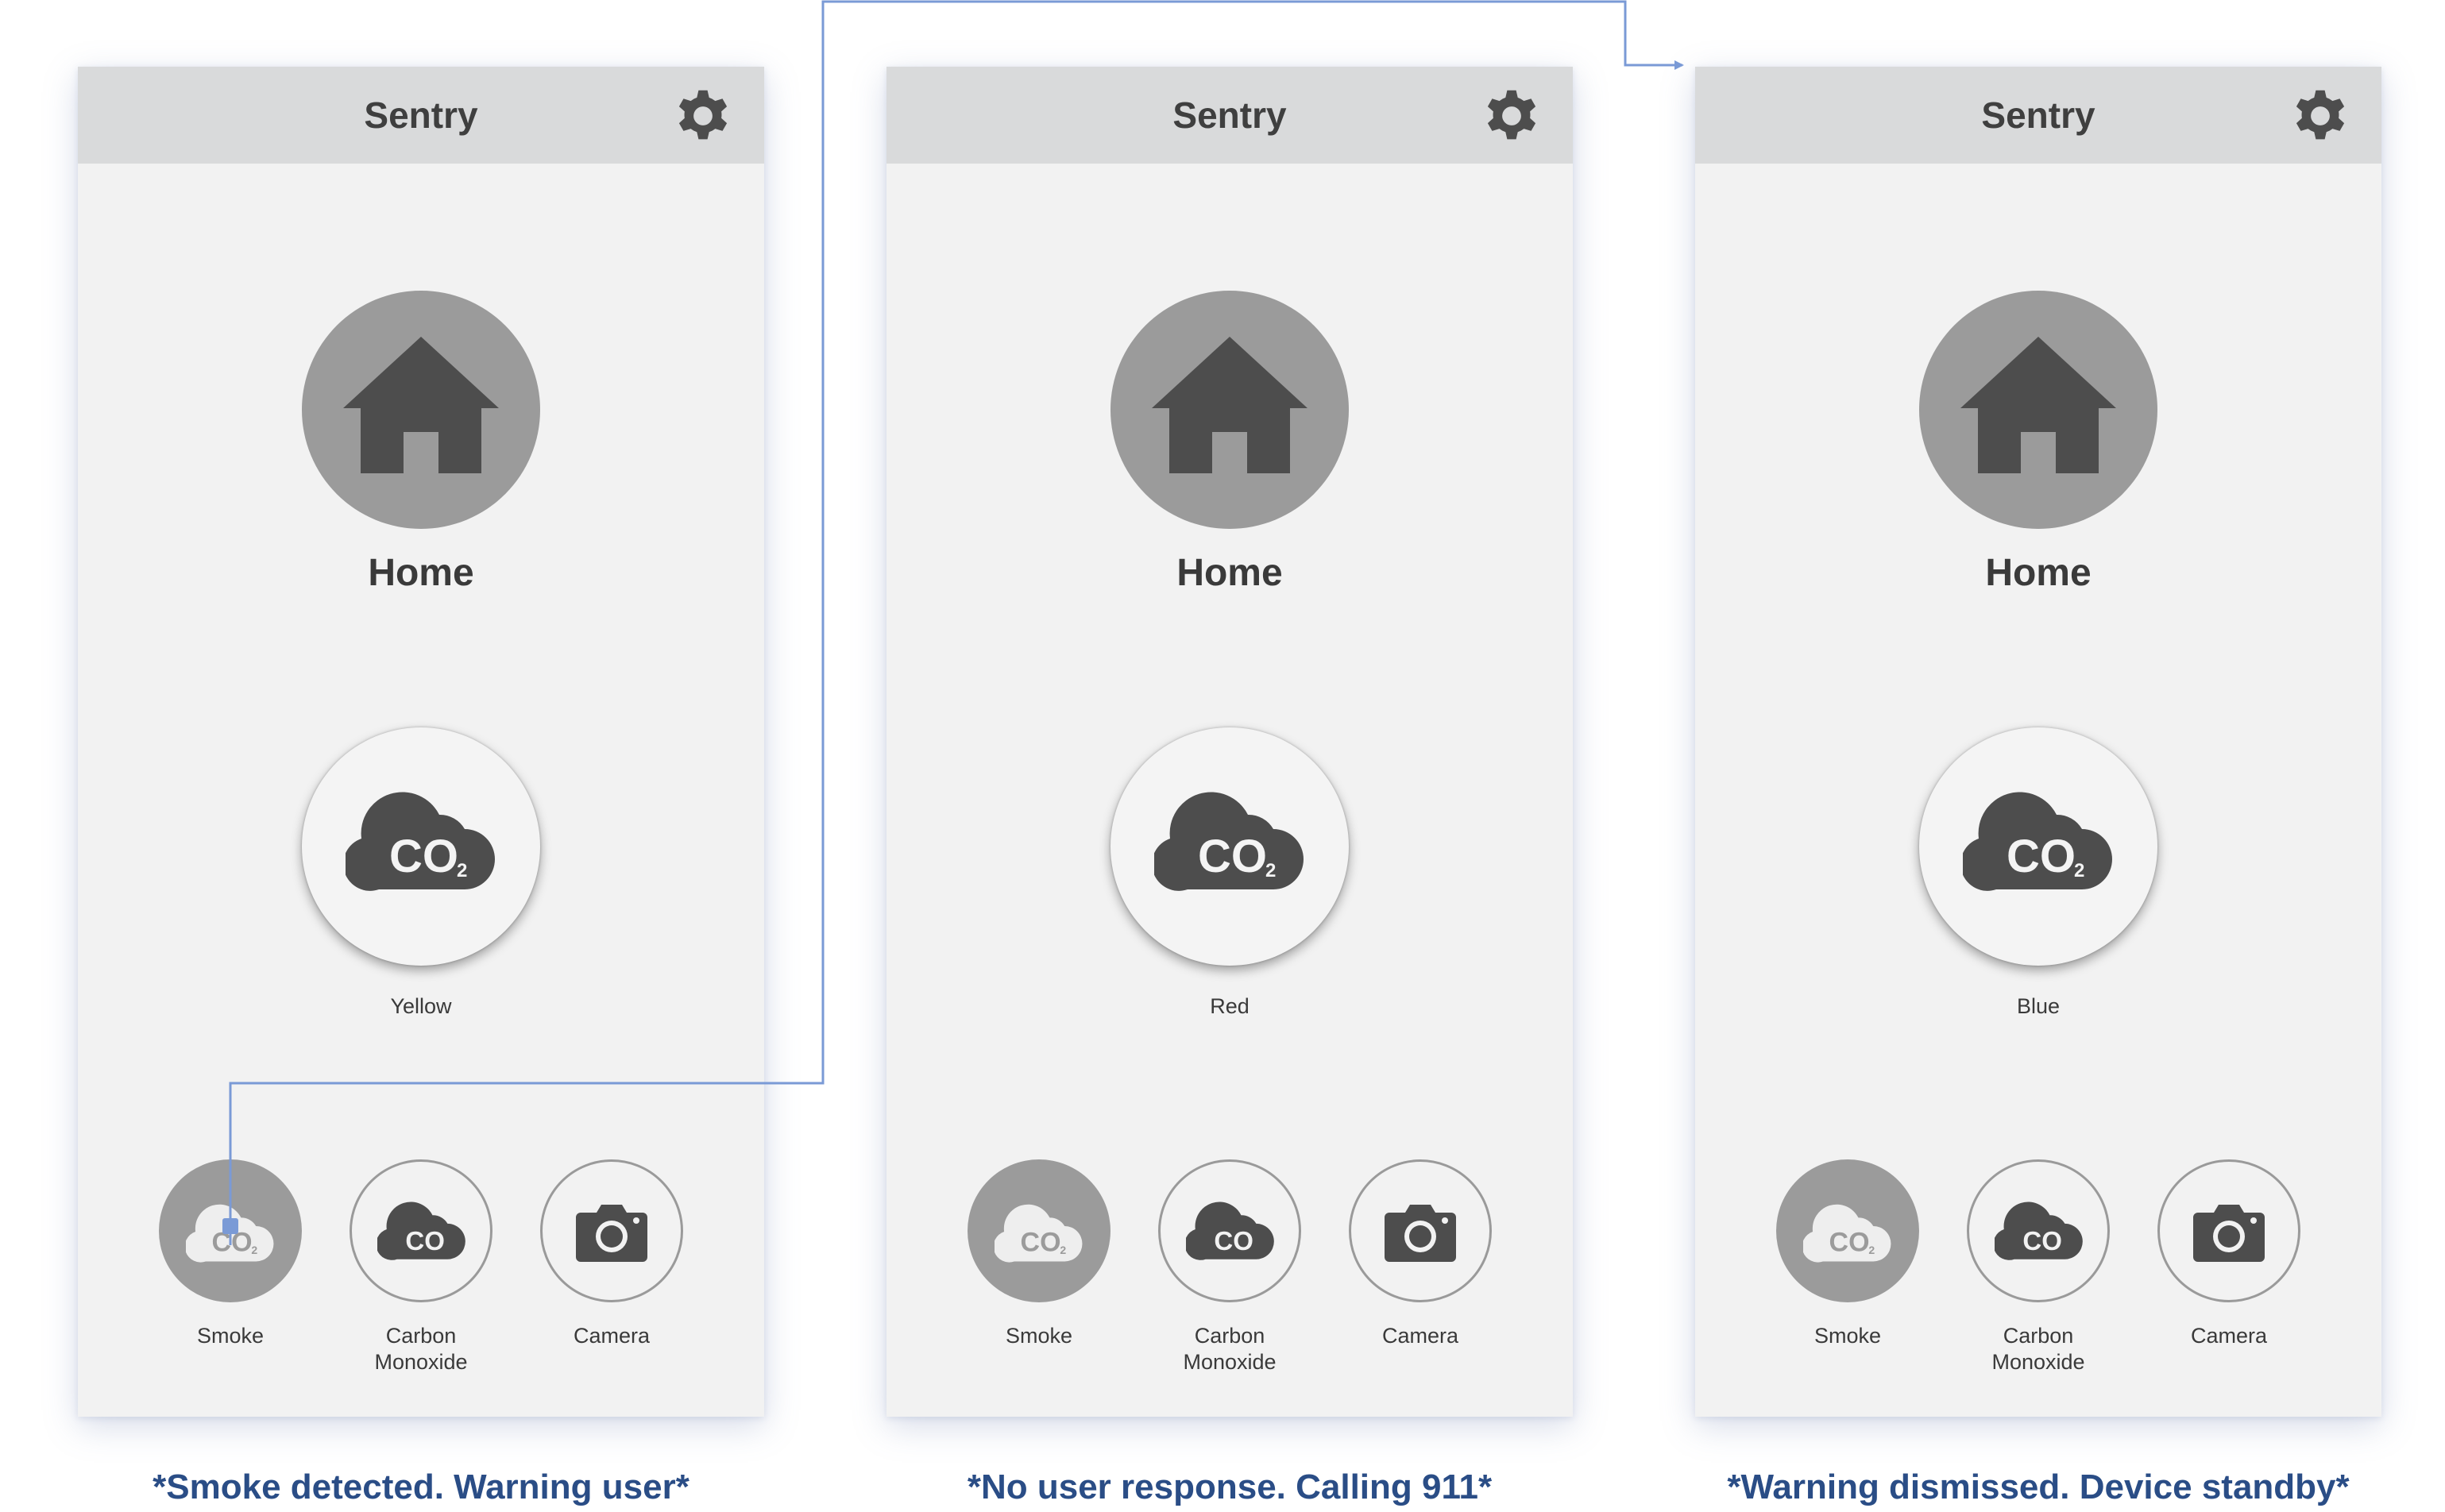 The width and height of the screenshot is (2445, 1512). Describe the element at coordinates (1230, 1006) in the screenshot. I see `status-label: Red` at that location.